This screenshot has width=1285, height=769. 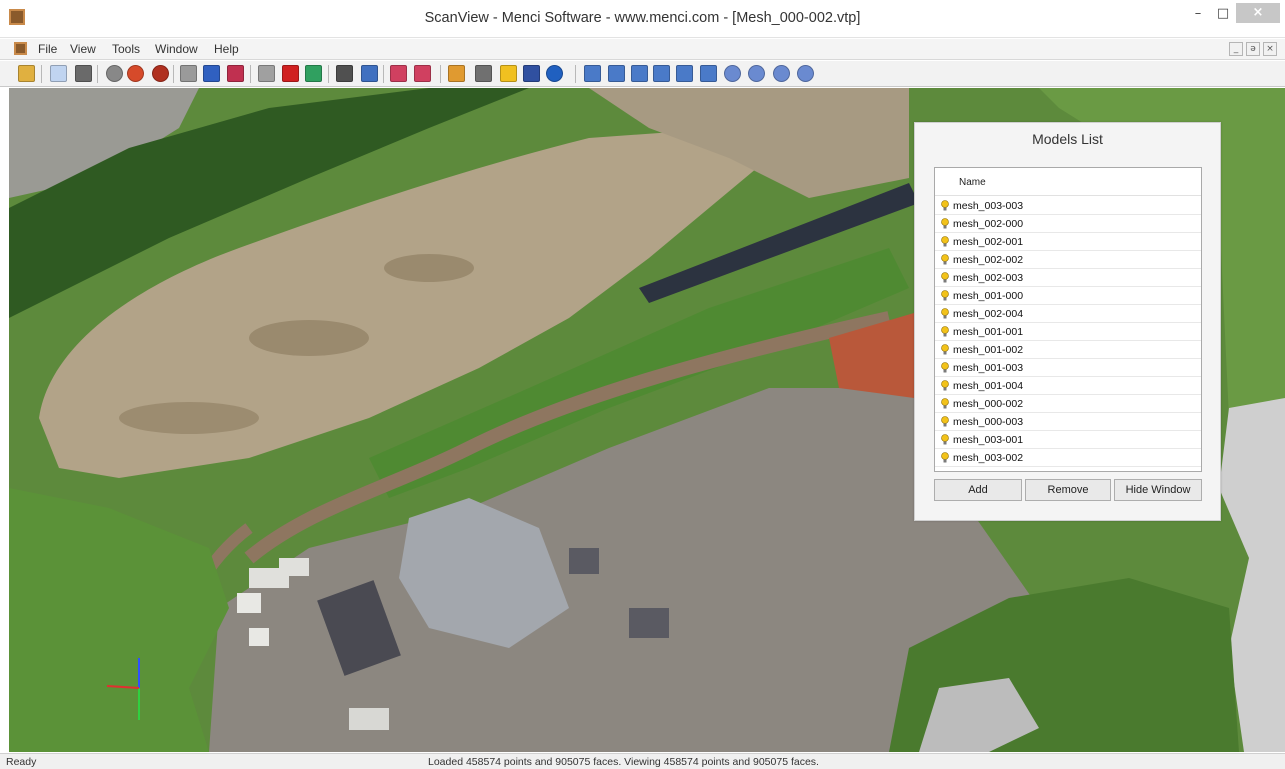 I want to click on list-item: mesh_001-001, so click(x=1068, y=332).